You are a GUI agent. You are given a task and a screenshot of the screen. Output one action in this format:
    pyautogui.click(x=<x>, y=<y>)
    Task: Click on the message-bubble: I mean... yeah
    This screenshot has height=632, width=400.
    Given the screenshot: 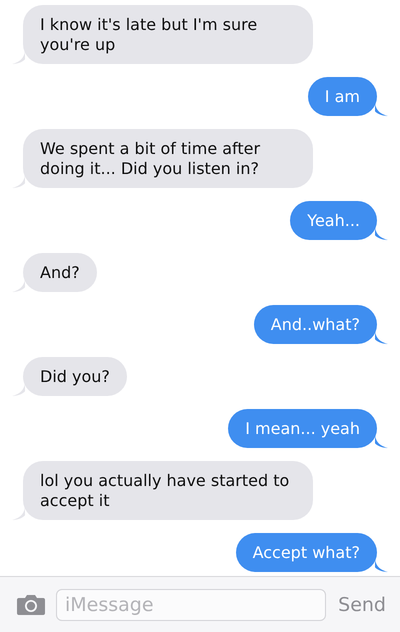 What is the action you would take?
    pyautogui.click(x=302, y=428)
    